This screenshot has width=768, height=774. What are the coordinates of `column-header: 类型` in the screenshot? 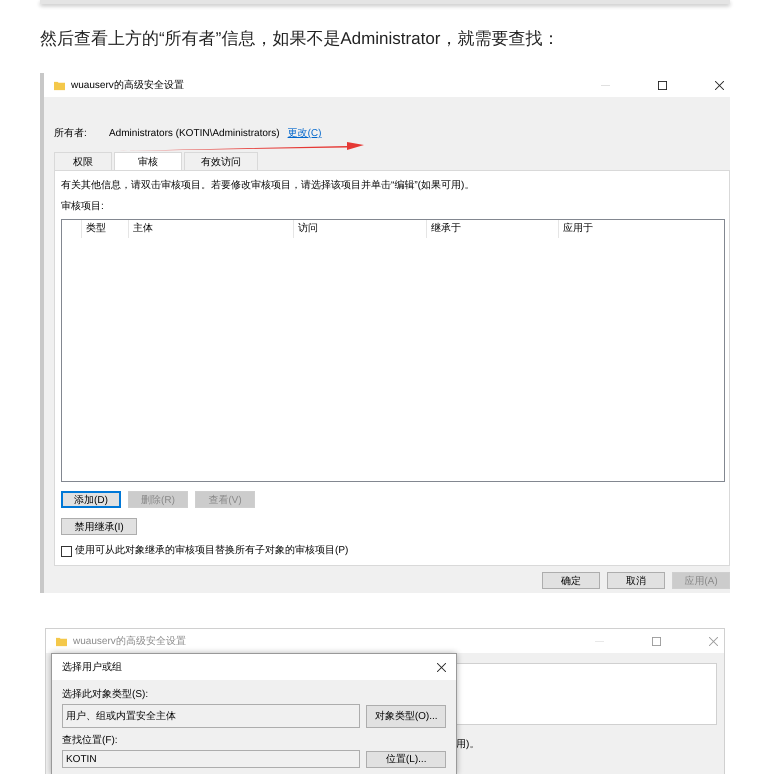 It's located at (105, 229).